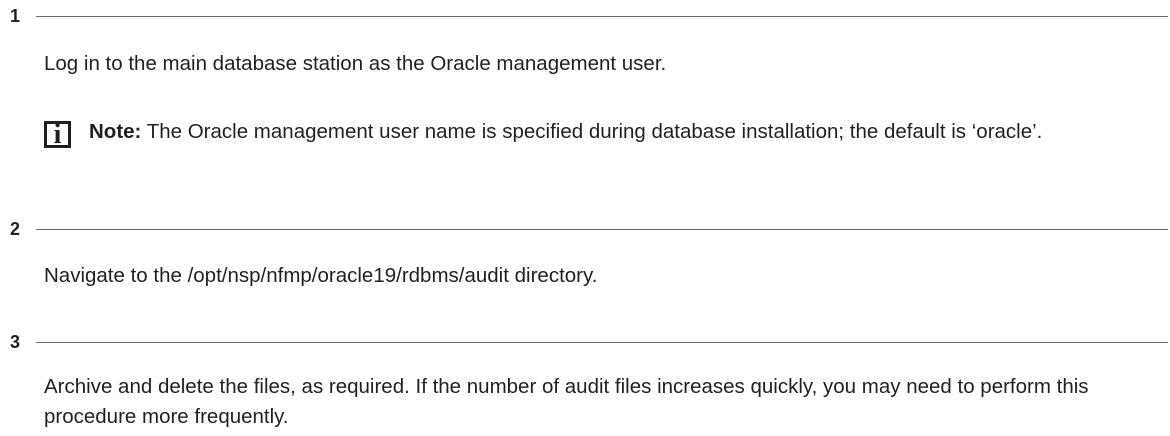 The image size is (1170, 436). I want to click on note-label: Note:, so click(115, 131).